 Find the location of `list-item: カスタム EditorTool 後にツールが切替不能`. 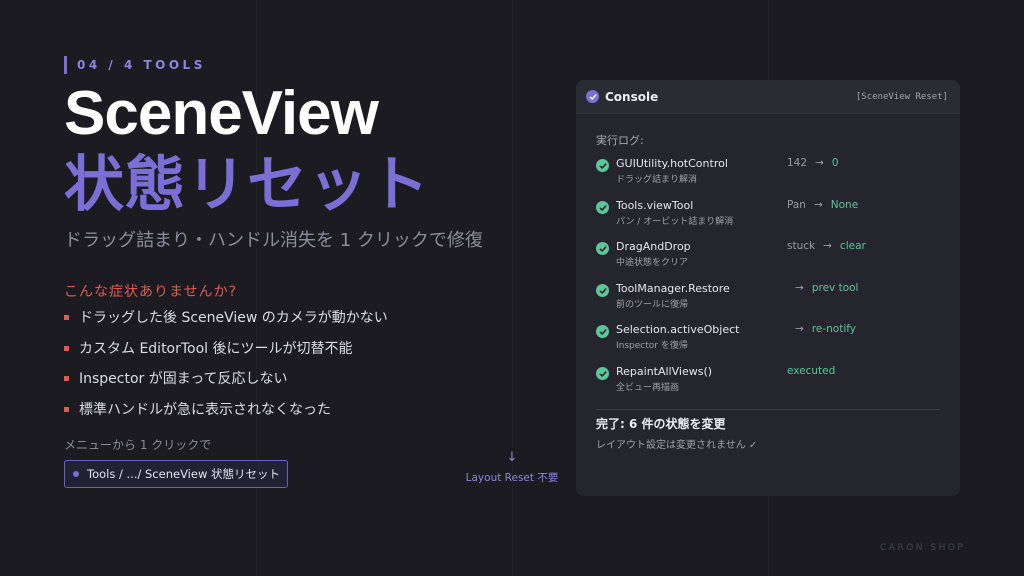

list-item: カスタム EditorTool 後にツールが切替不能 is located at coordinates (226, 348).